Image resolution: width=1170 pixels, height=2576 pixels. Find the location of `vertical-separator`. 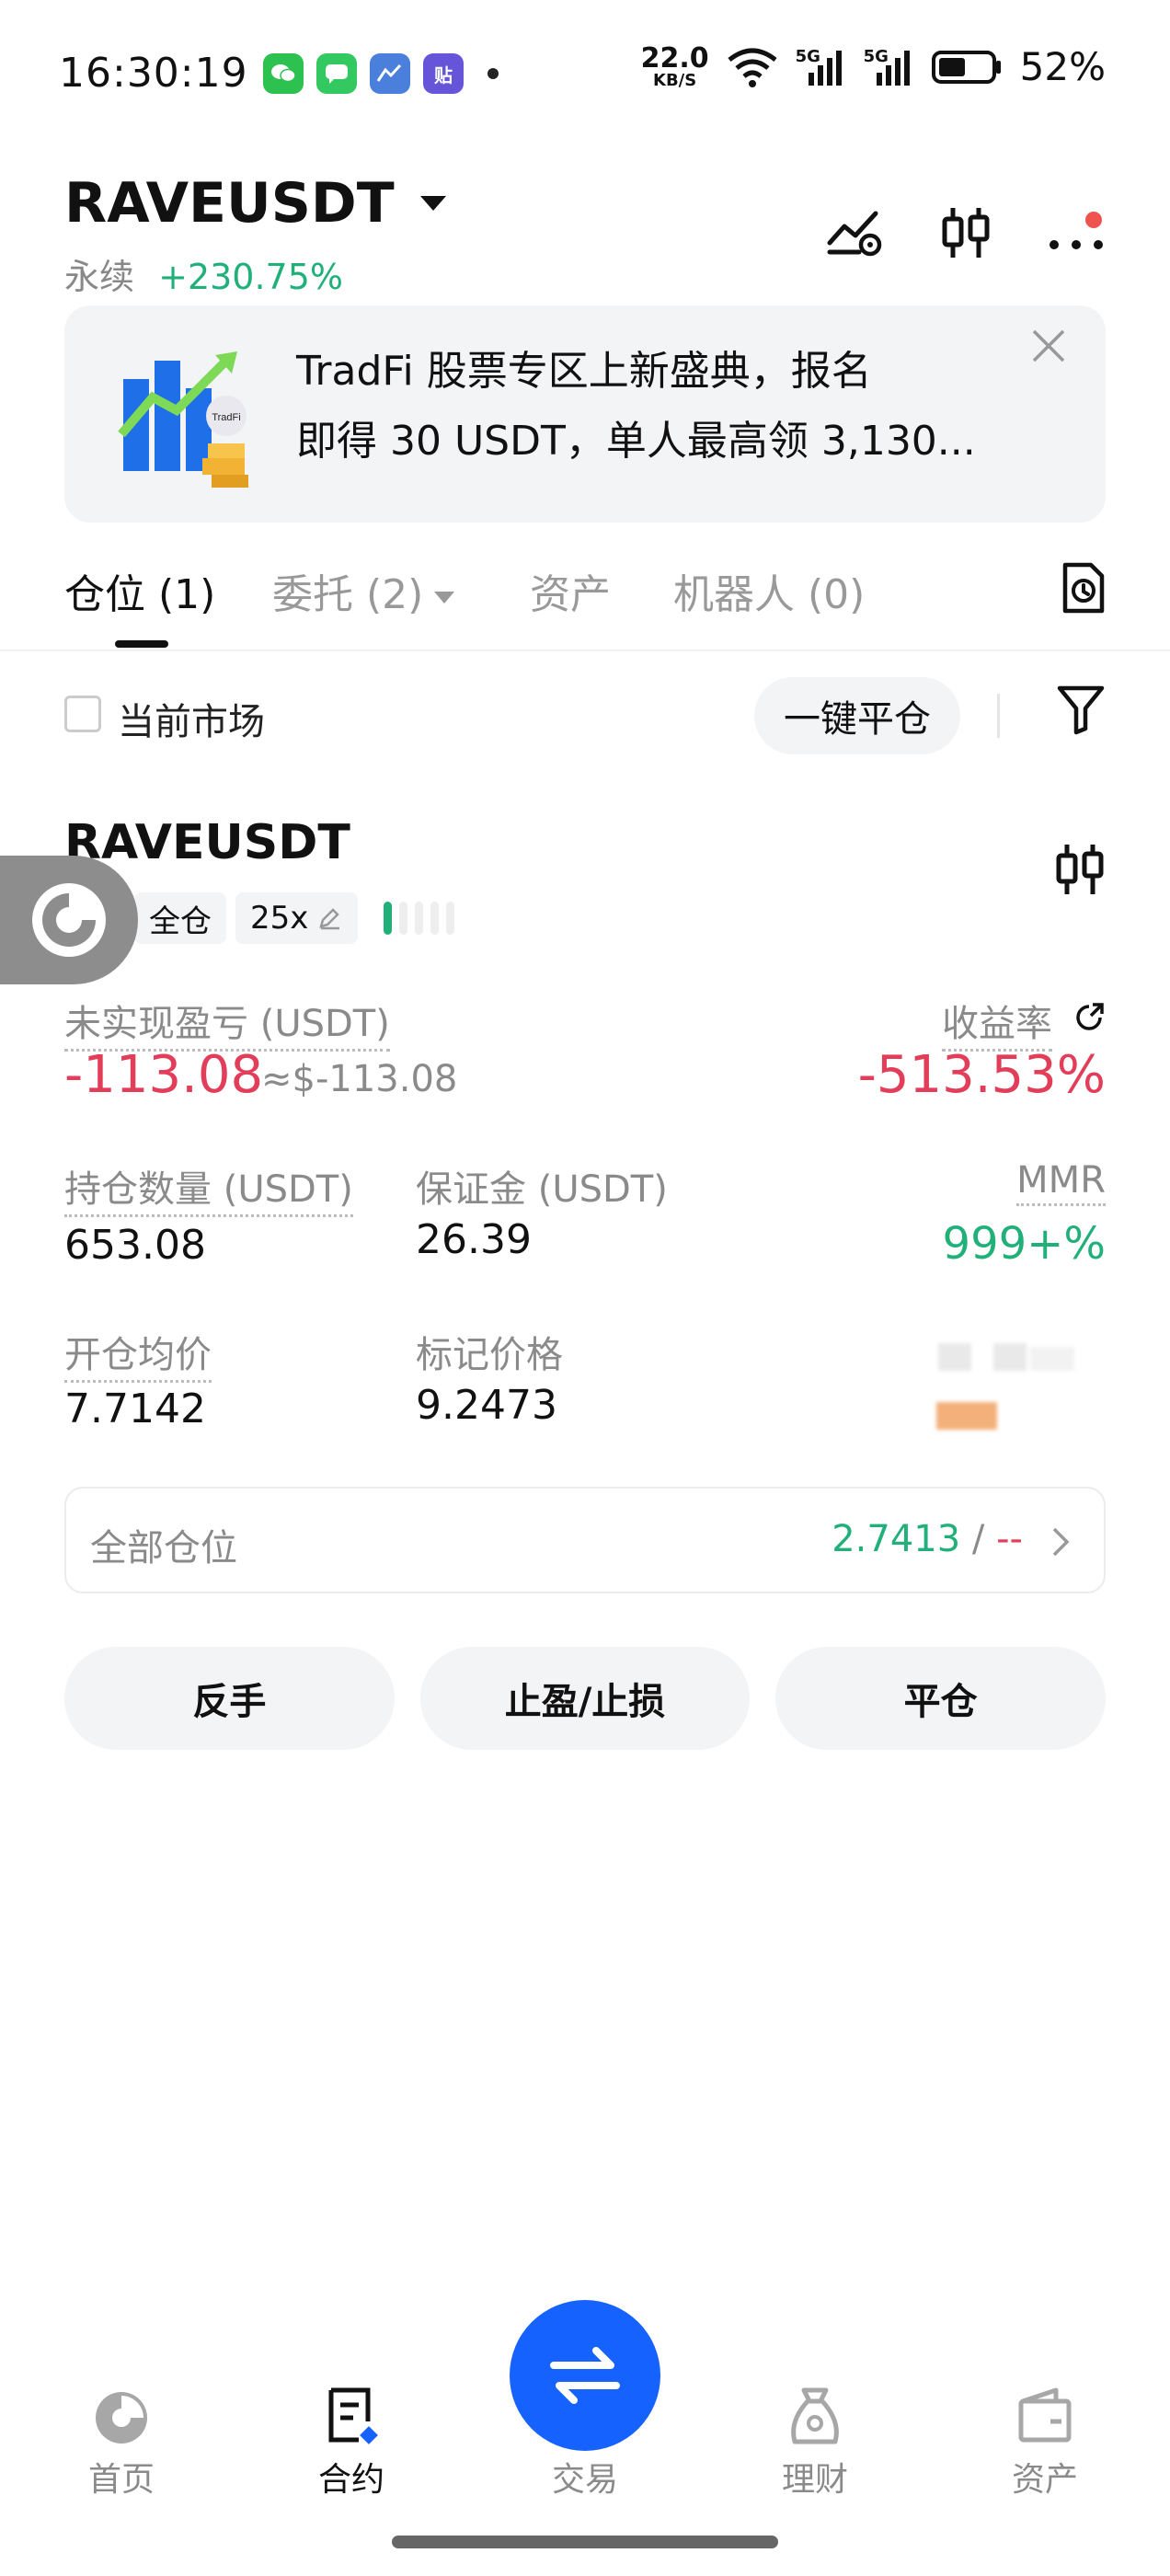

vertical-separator is located at coordinates (998, 716).